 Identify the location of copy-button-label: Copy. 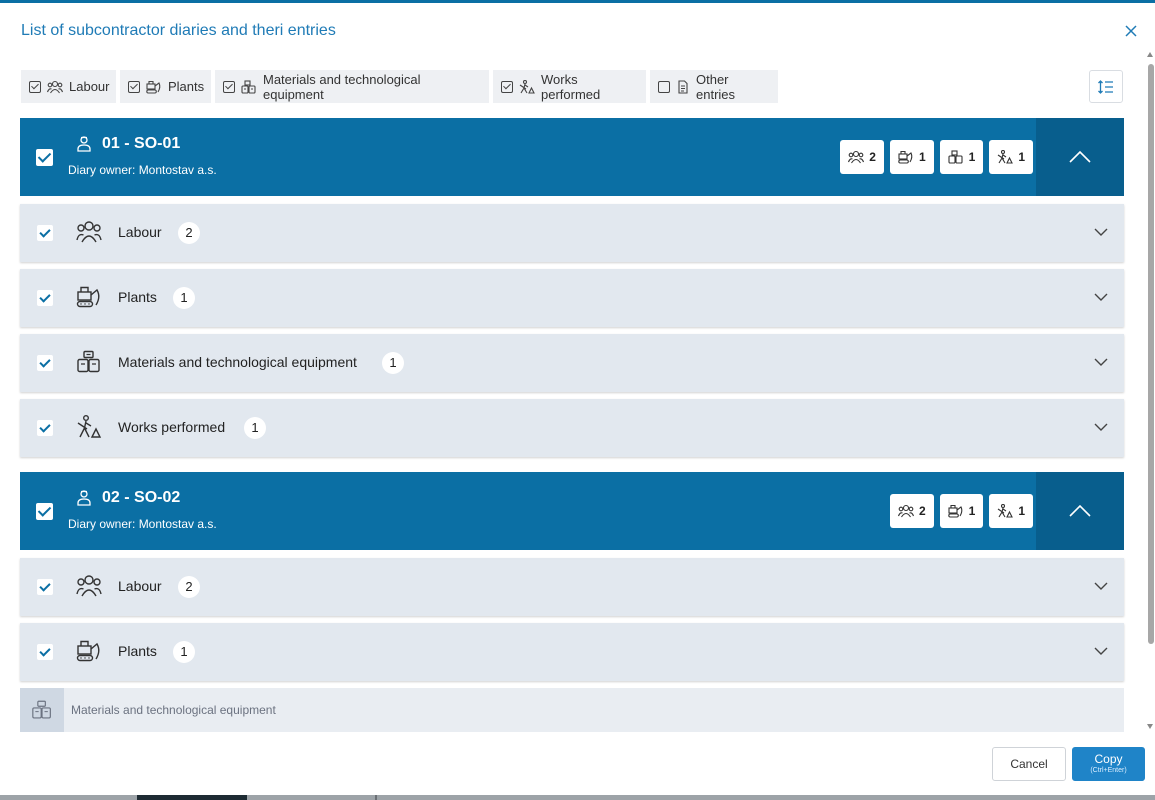
(1108, 759).